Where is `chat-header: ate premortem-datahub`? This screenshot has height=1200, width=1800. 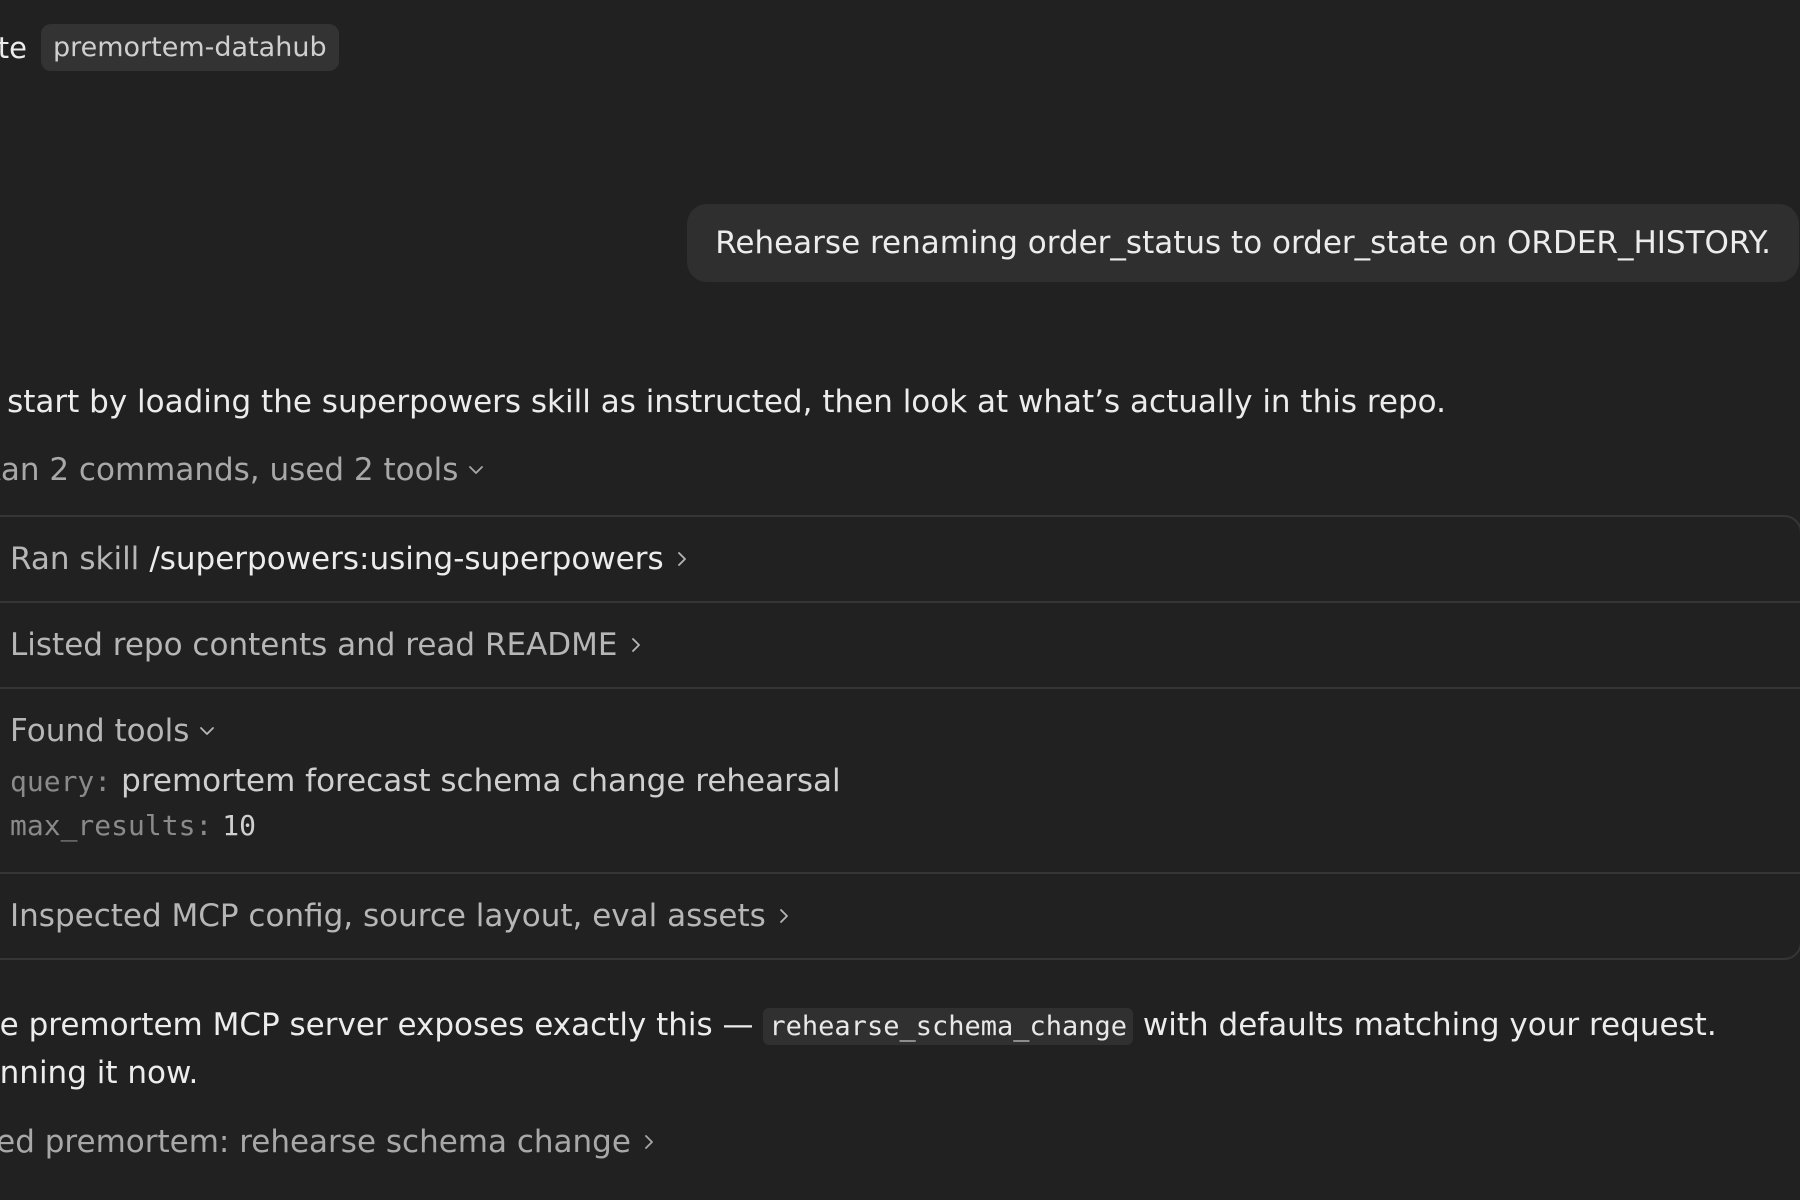 chat-header: ate premortem-datahub is located at coordinates (169, 47).